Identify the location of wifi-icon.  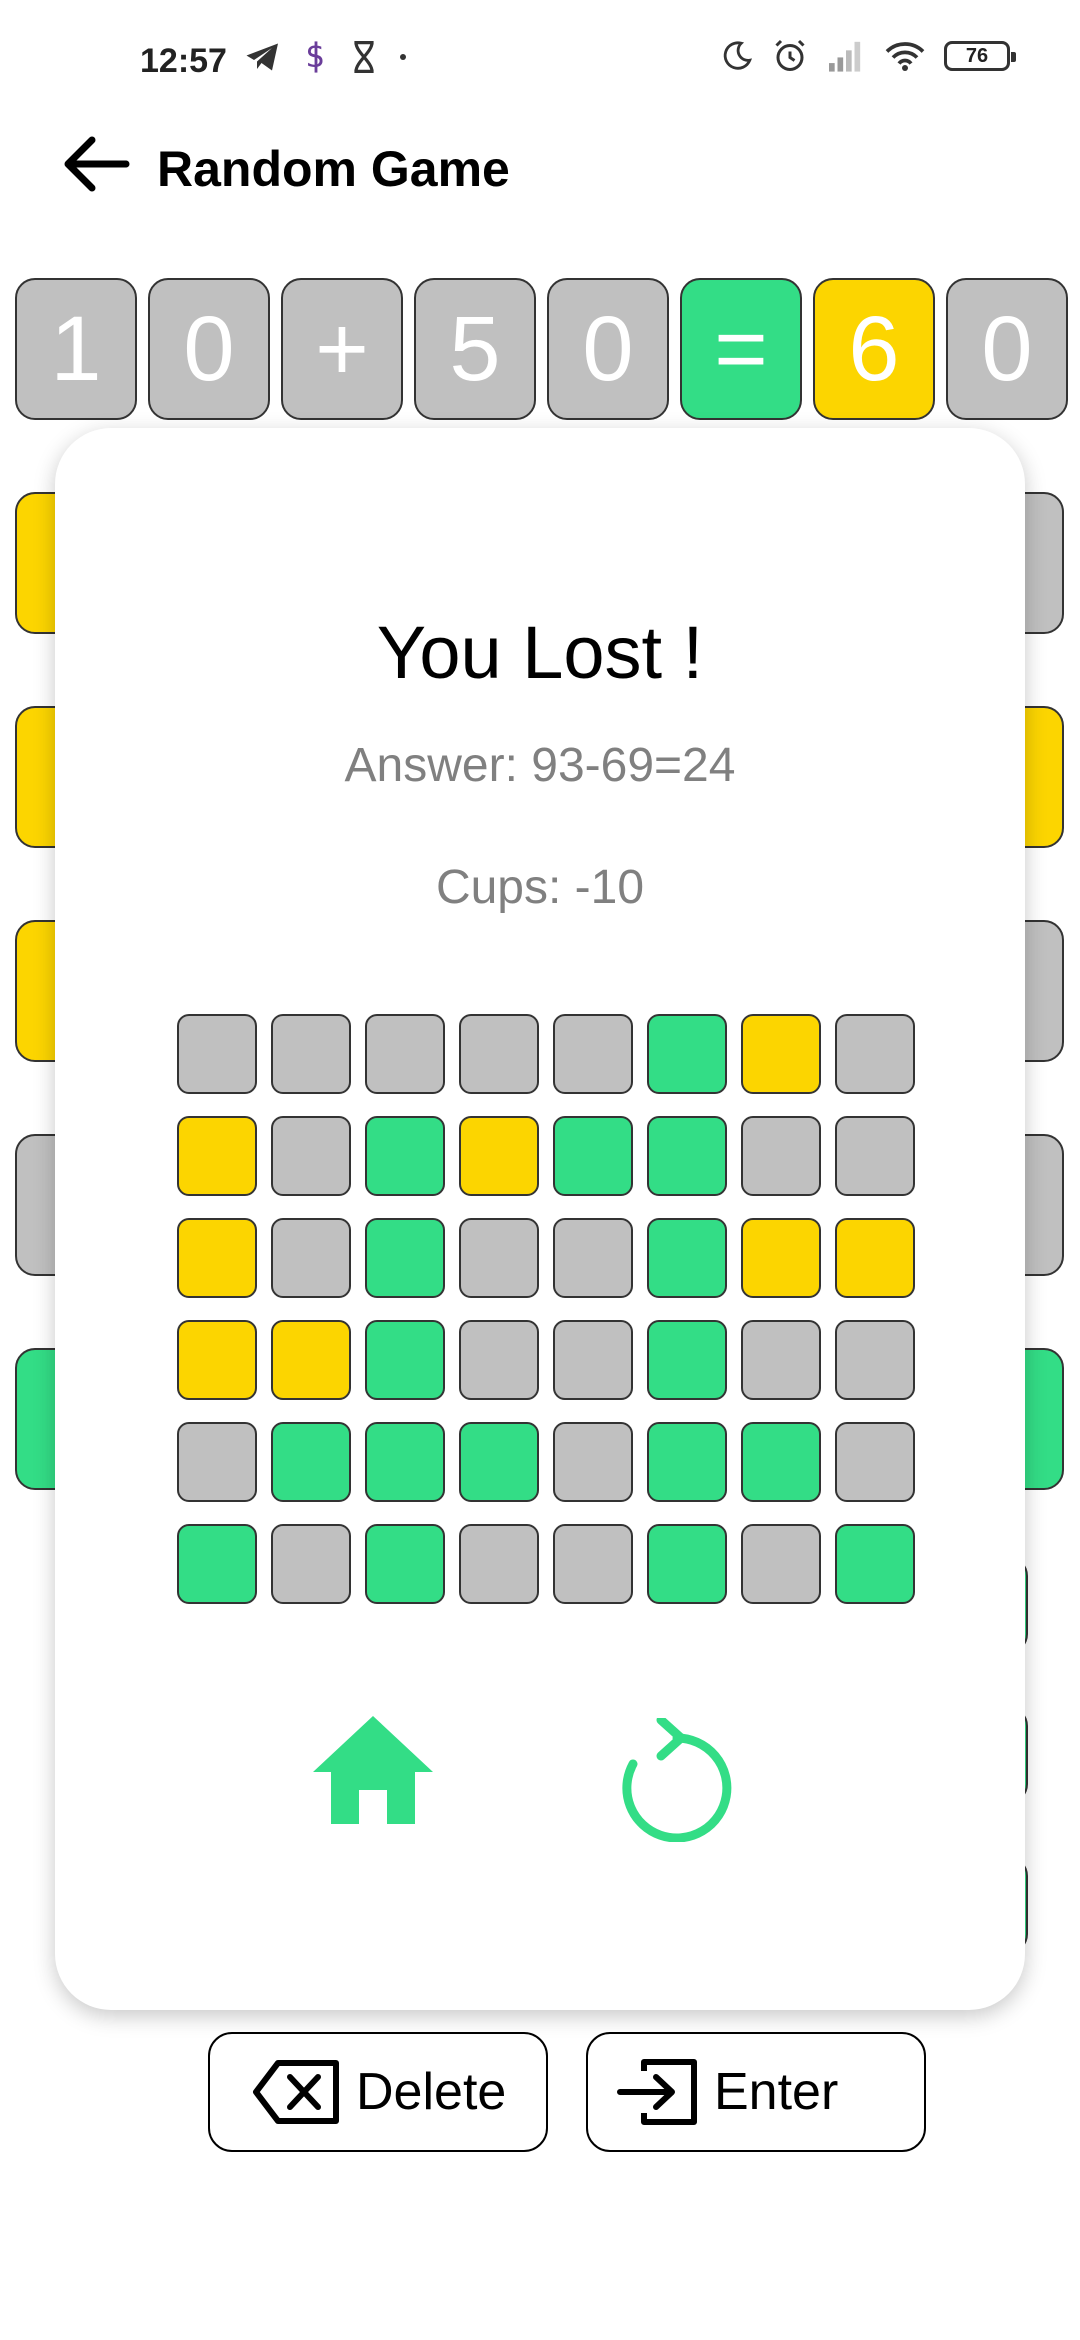
(905, 56).